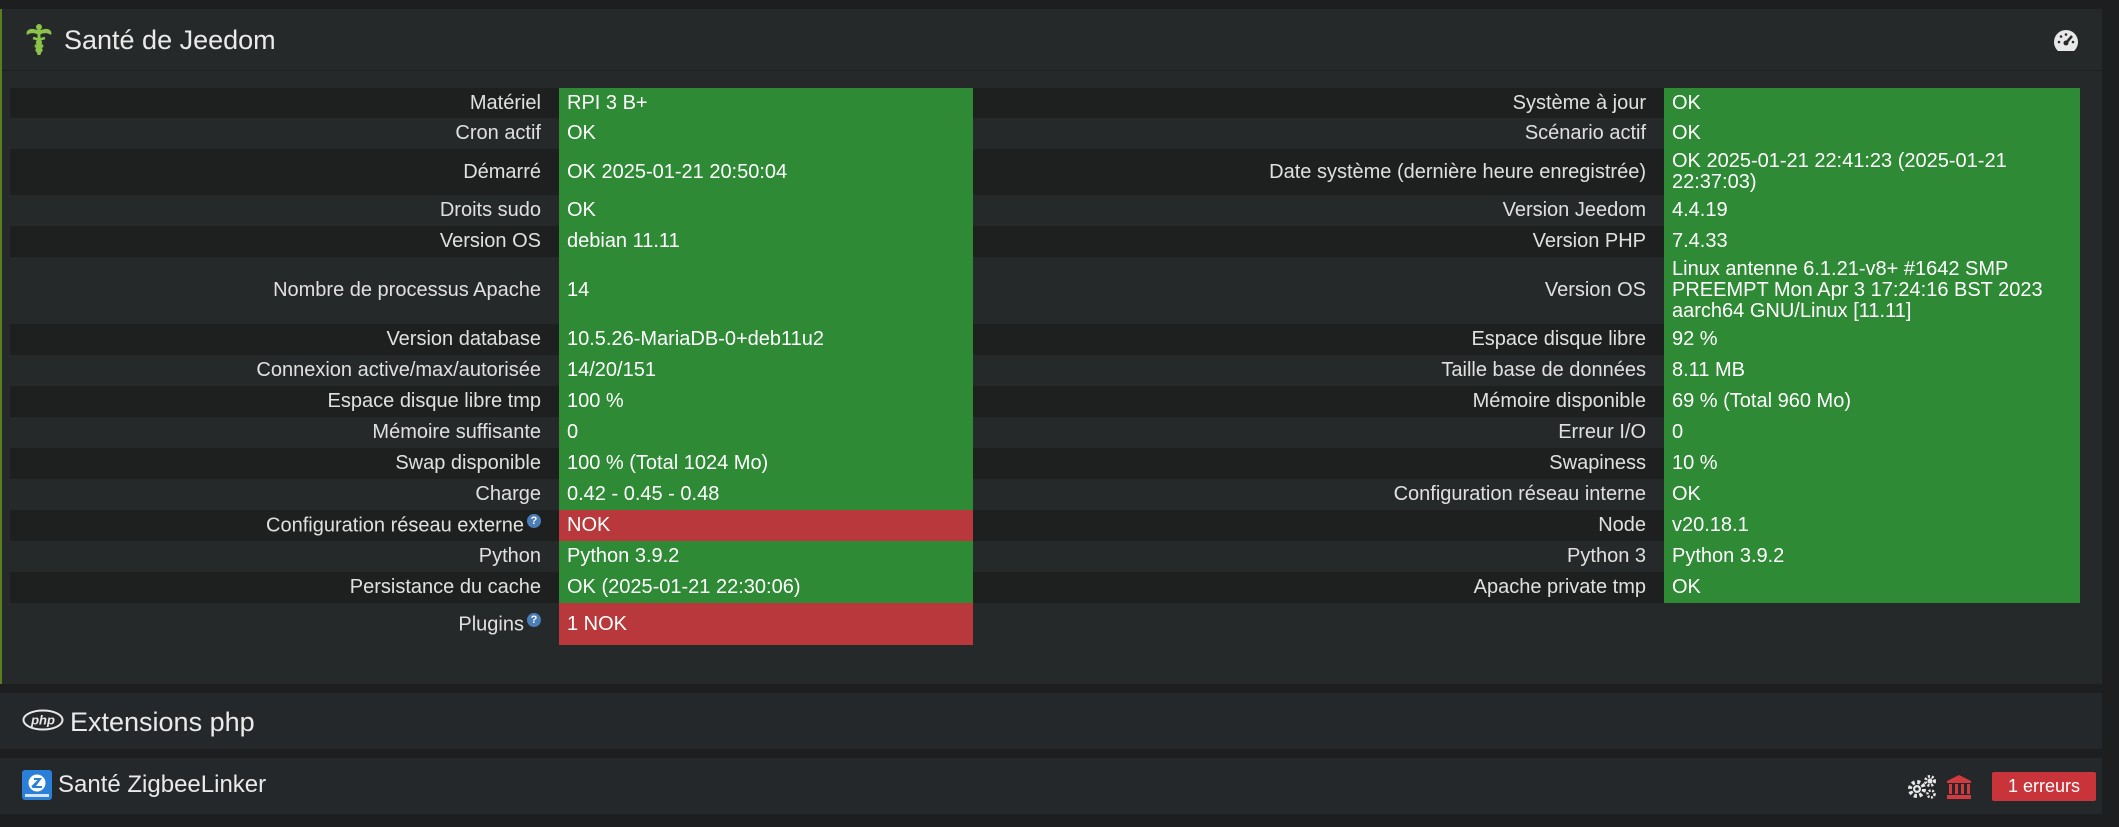  Describe the element at coordinates (766, 494) in the screenshot. I see `health-value-left: 0.42 - 0.45 - 0.48` at that location.